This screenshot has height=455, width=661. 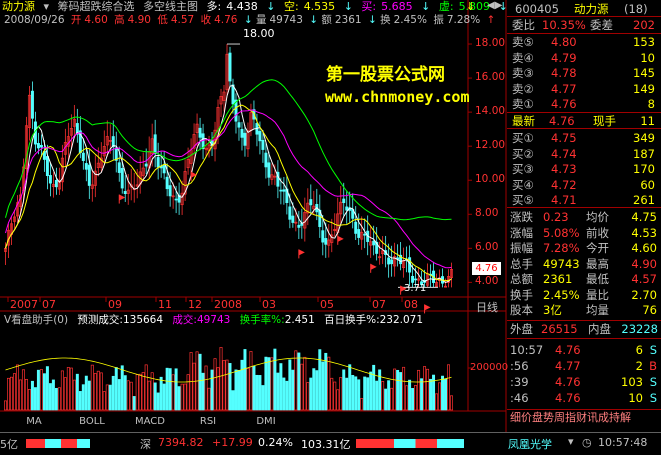 What do you see at coordinates (96, 6) in the screenshot?
I see `indicator-name: 筹码超跌综合选` at bounding box center [96, 6].